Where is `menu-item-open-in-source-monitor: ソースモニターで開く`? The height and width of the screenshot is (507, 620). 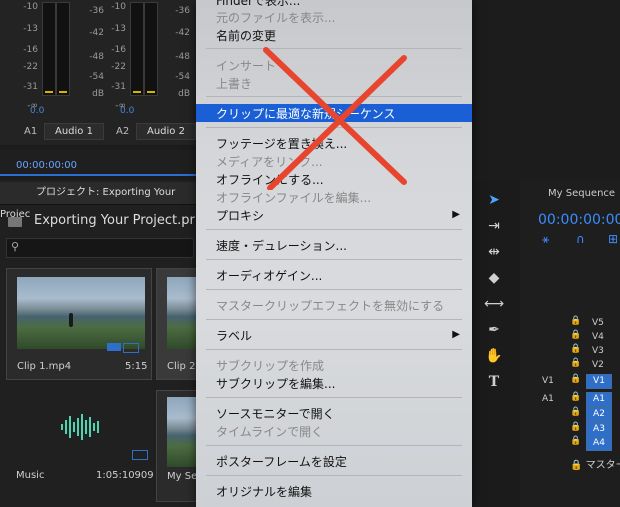 menu-item-open-in-source-monitor: ソースモニターで開く is located at coordinates (275, 413).